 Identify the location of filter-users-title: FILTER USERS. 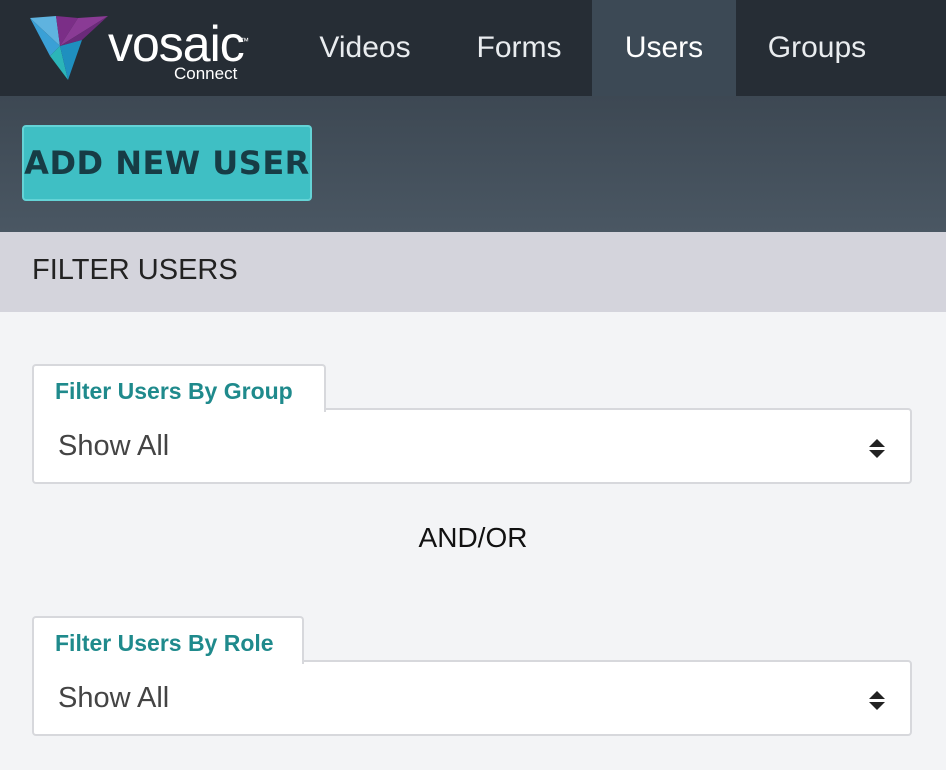
(135, 270).